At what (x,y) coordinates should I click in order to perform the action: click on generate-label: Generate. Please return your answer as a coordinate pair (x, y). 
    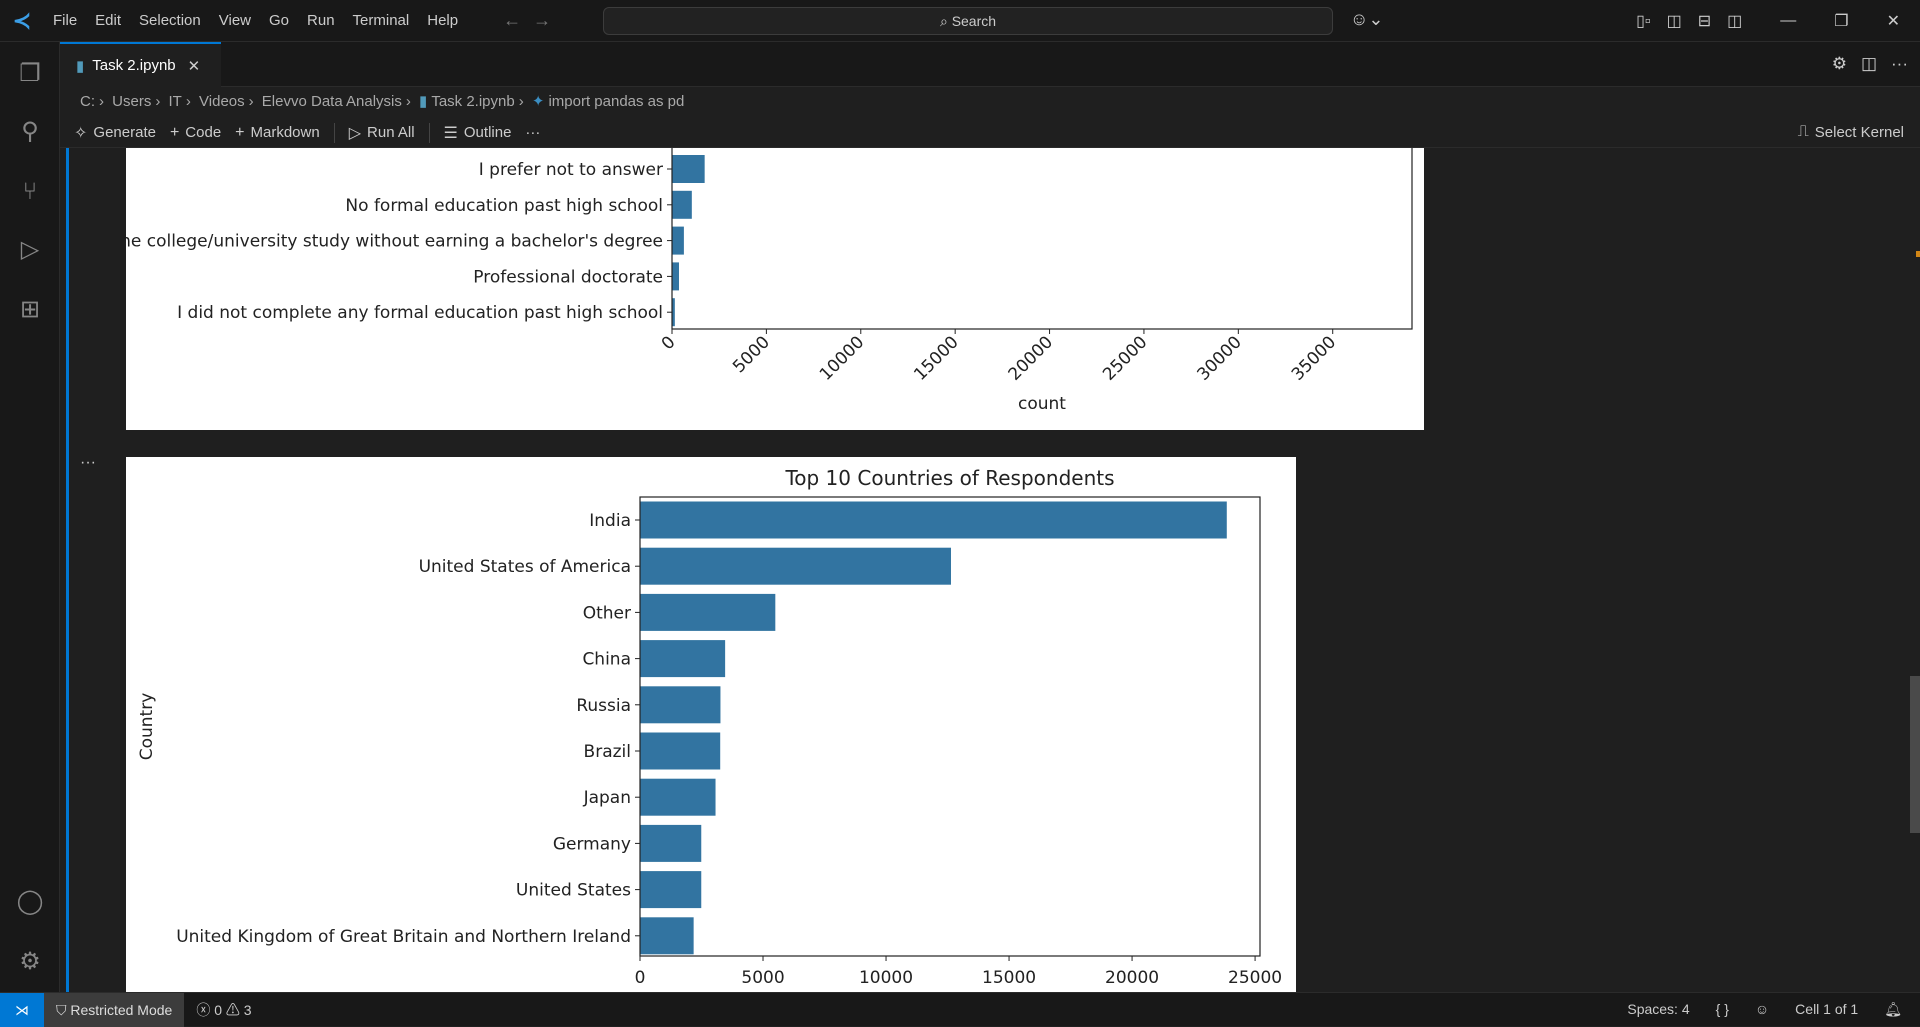
    Looking at the image, I should click on (124, 132).